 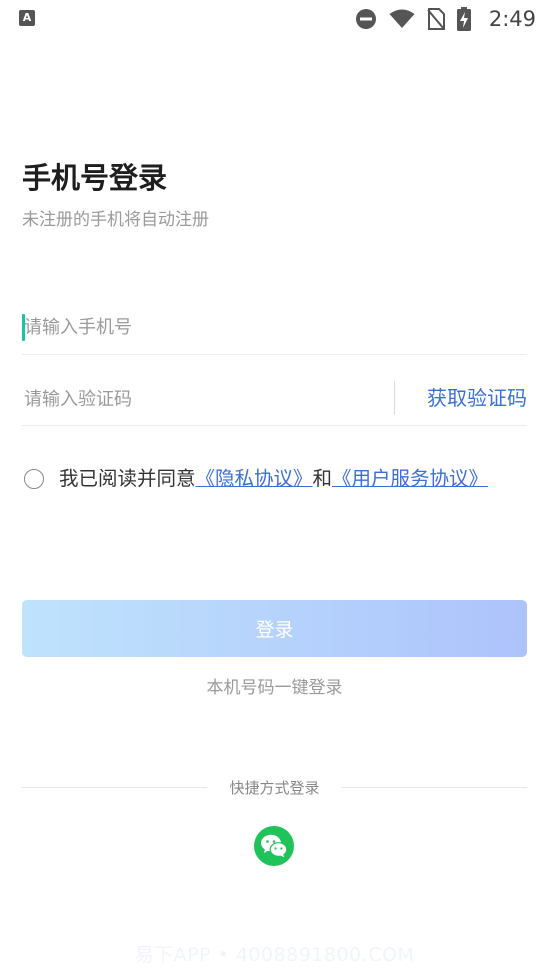 What do you see at coordinates (274, 628) in the screenshot?
I see `login-button: 登录` at bounding box center [274, 628].